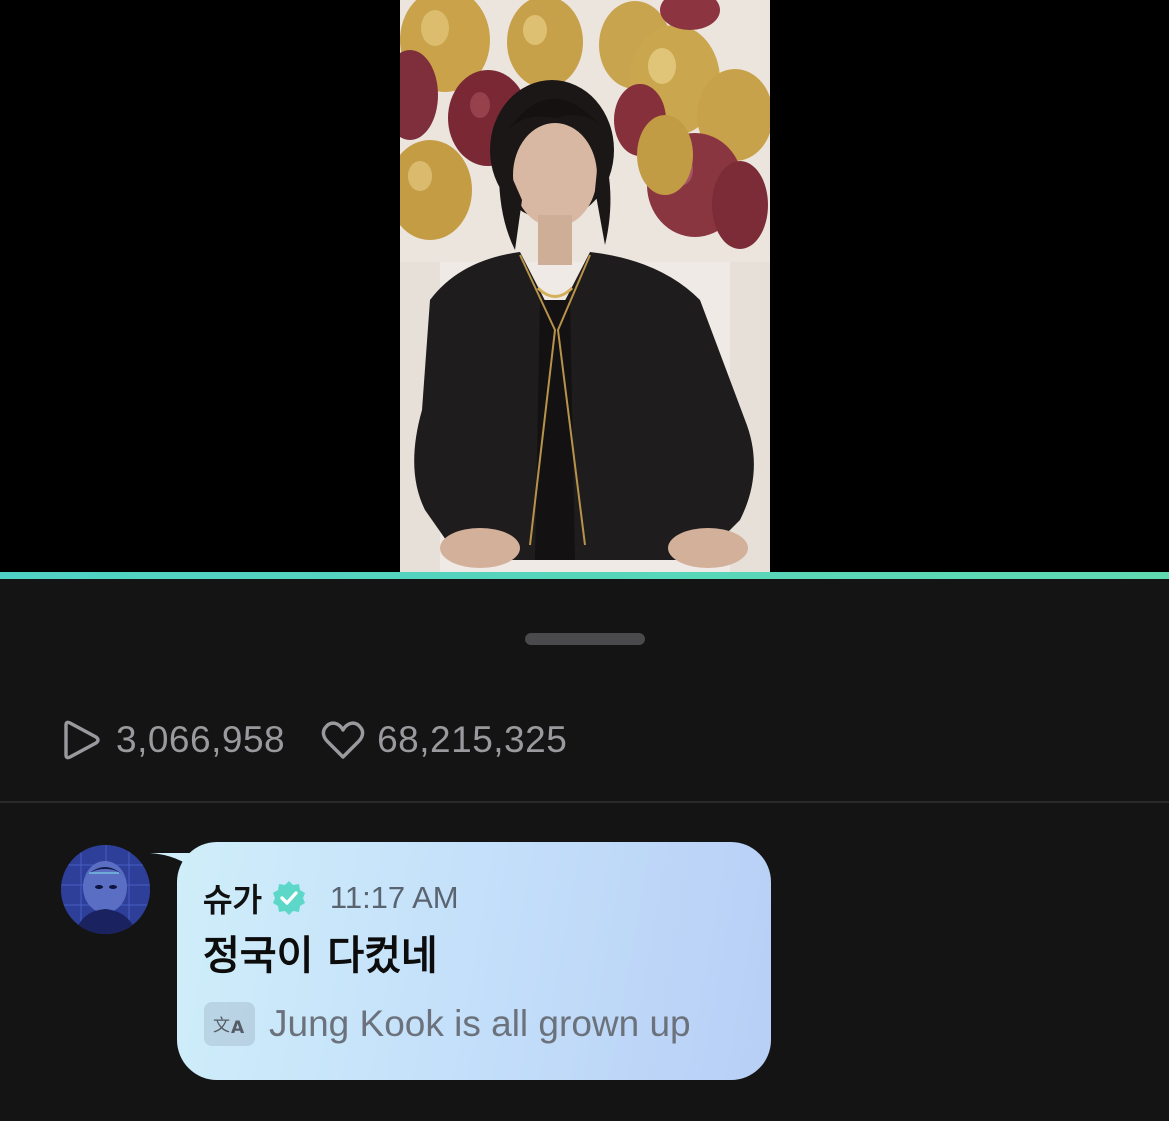 This screenshot has width=1169, height=1121. Describe the element at coordinates (232, 898) in the screenshot. I see `comment-author: 슈가` at that location.